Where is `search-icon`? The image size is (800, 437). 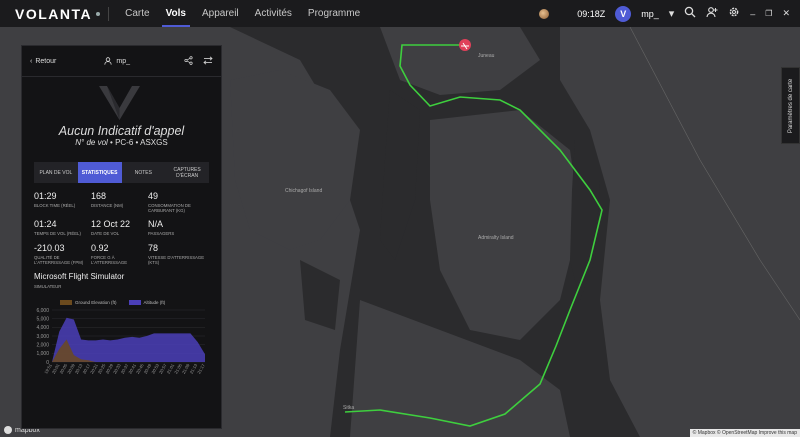
search-icon is located at coordinates (690, 13).